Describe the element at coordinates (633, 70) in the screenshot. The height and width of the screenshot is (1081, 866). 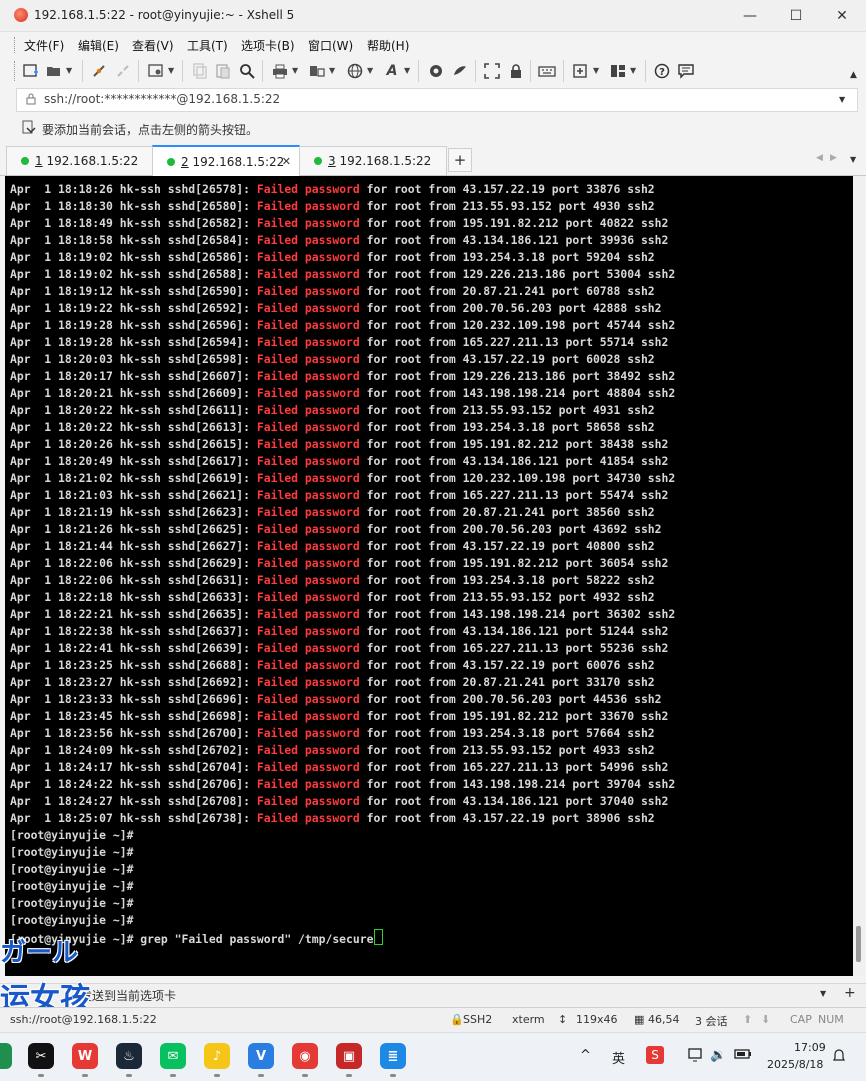
I see `layout-dropdown-icon: ▼` at that location.